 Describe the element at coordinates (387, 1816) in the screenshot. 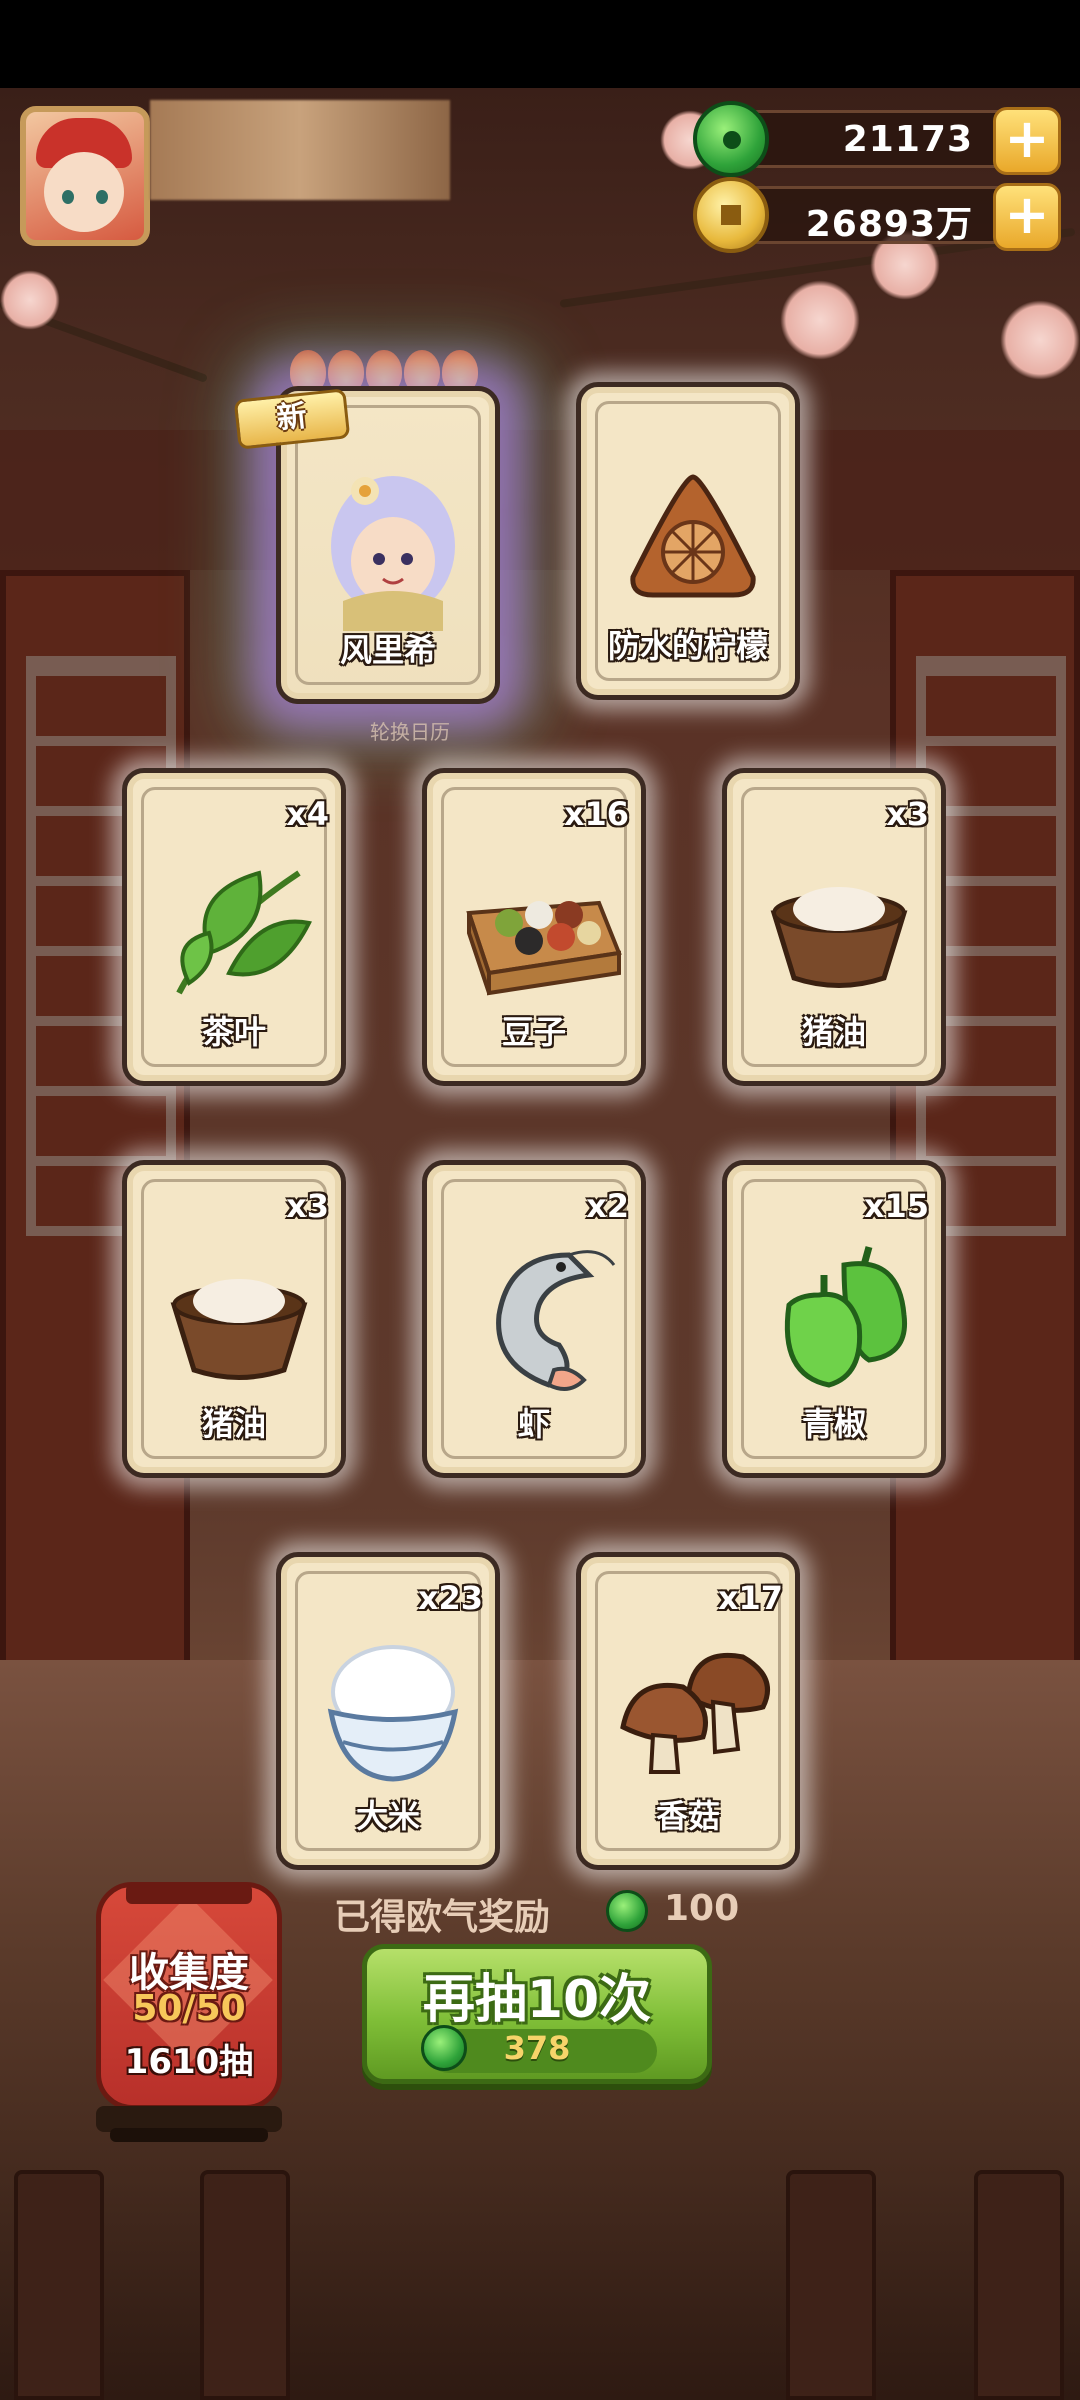

I see `card-label: 大米` at that location.